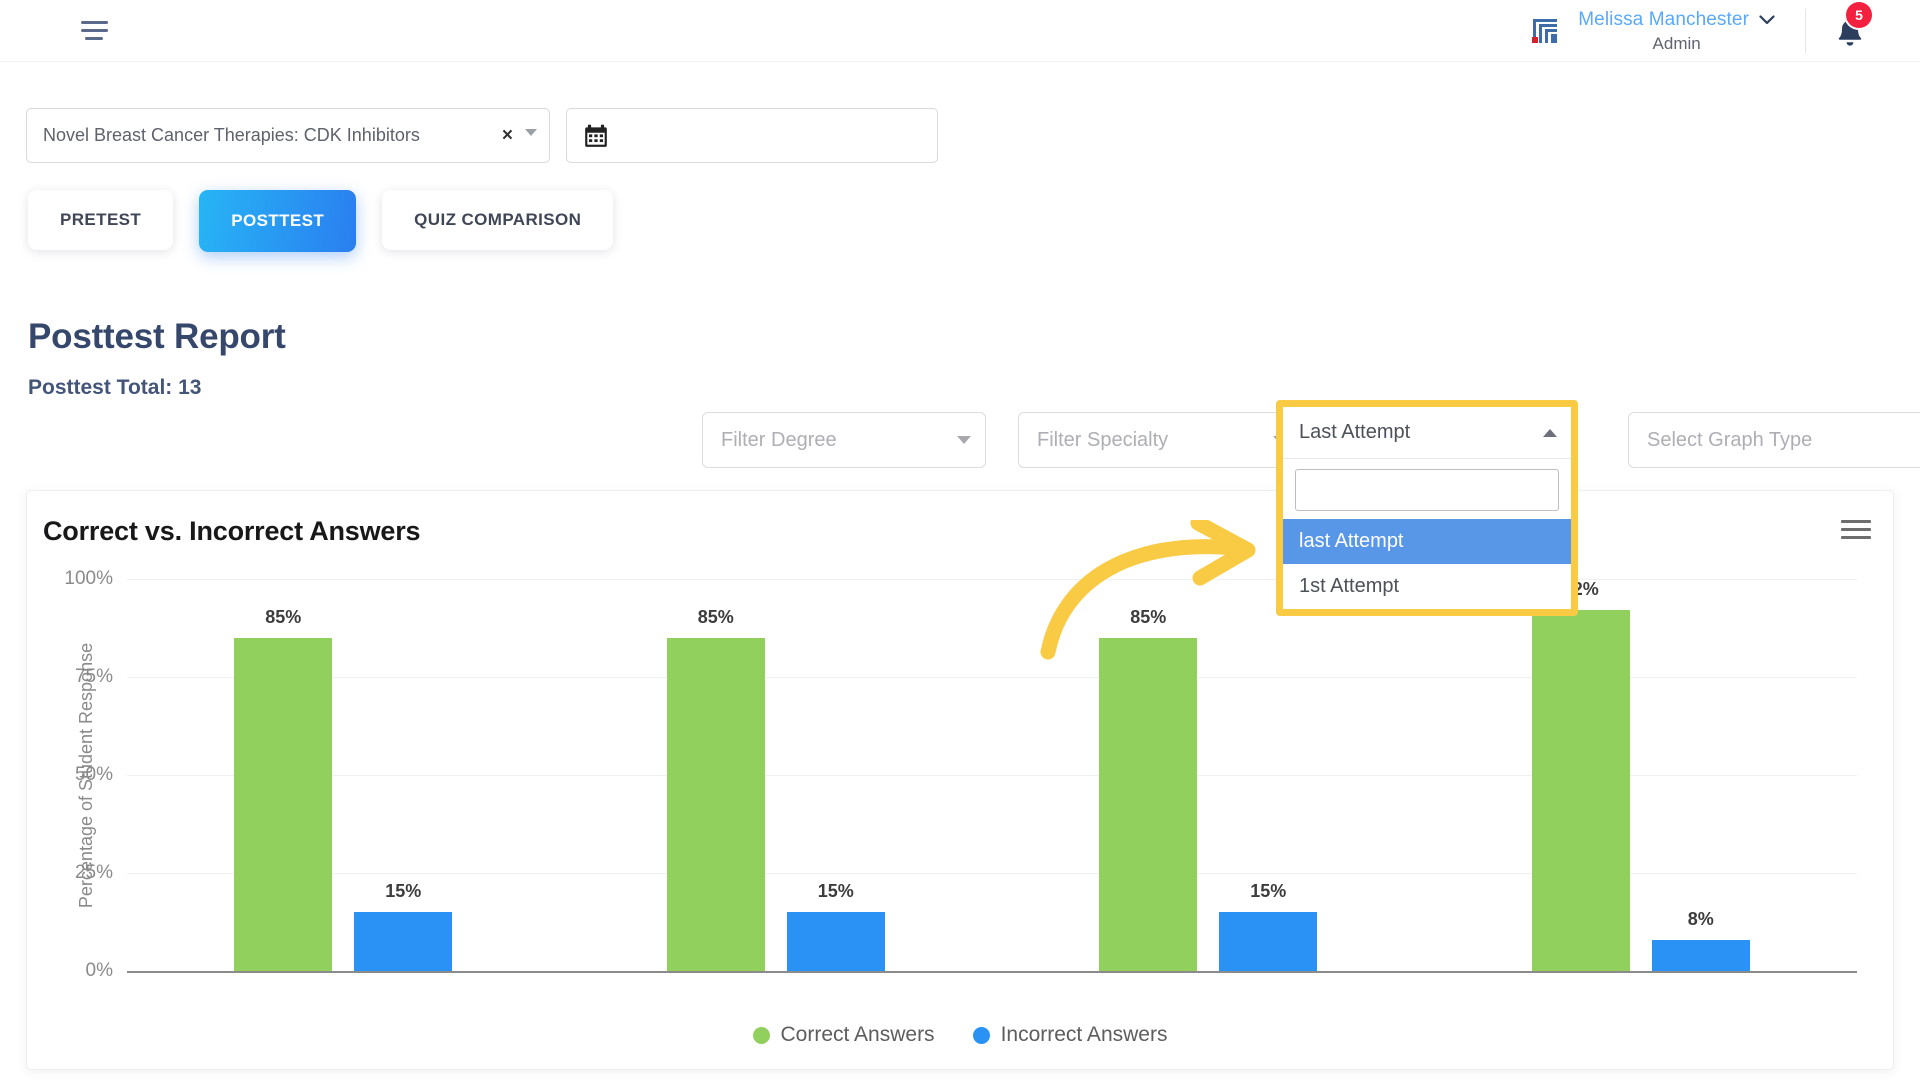  What do you see at coordinates (1268, 941) in the screenshot?
I see `bar-q3-incorrect` at bounding box center [1268, 941].